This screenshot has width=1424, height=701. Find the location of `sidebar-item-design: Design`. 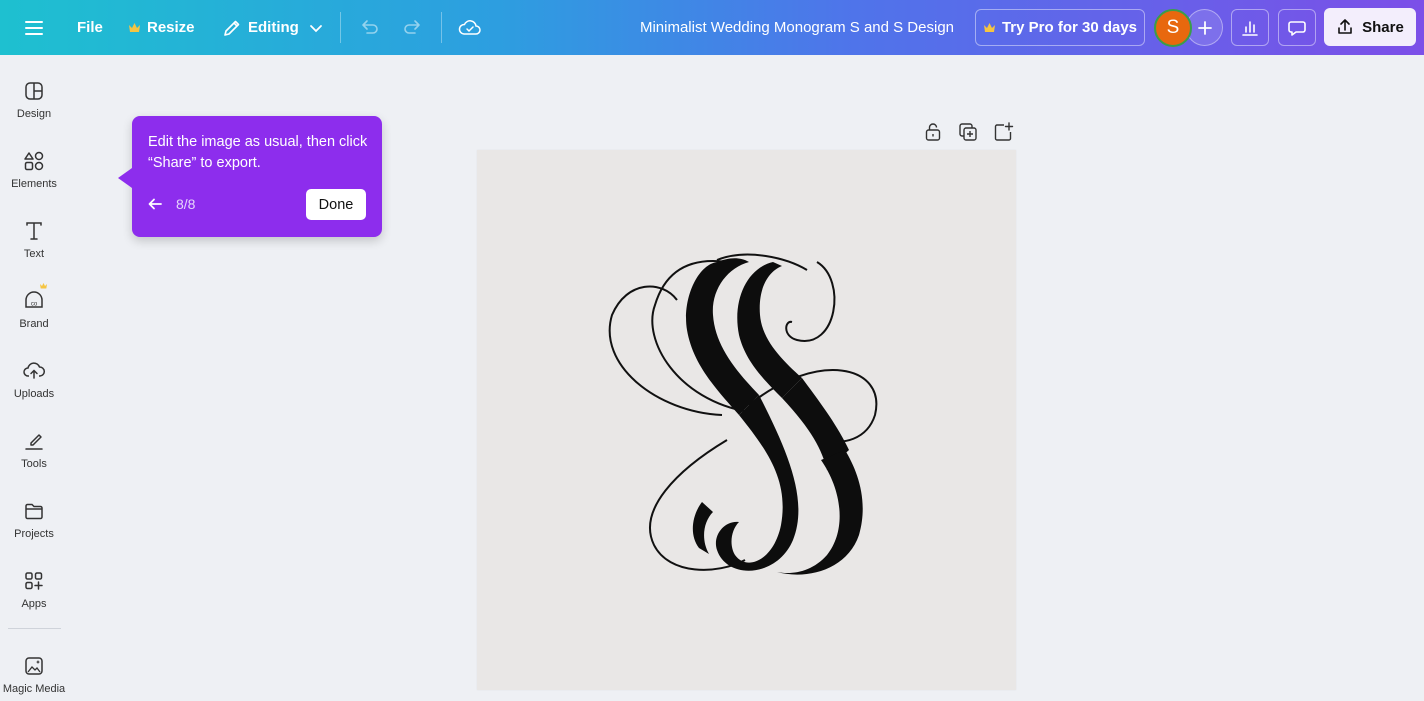

sidebar-item-design: Design is located at coordinates (34, 100).